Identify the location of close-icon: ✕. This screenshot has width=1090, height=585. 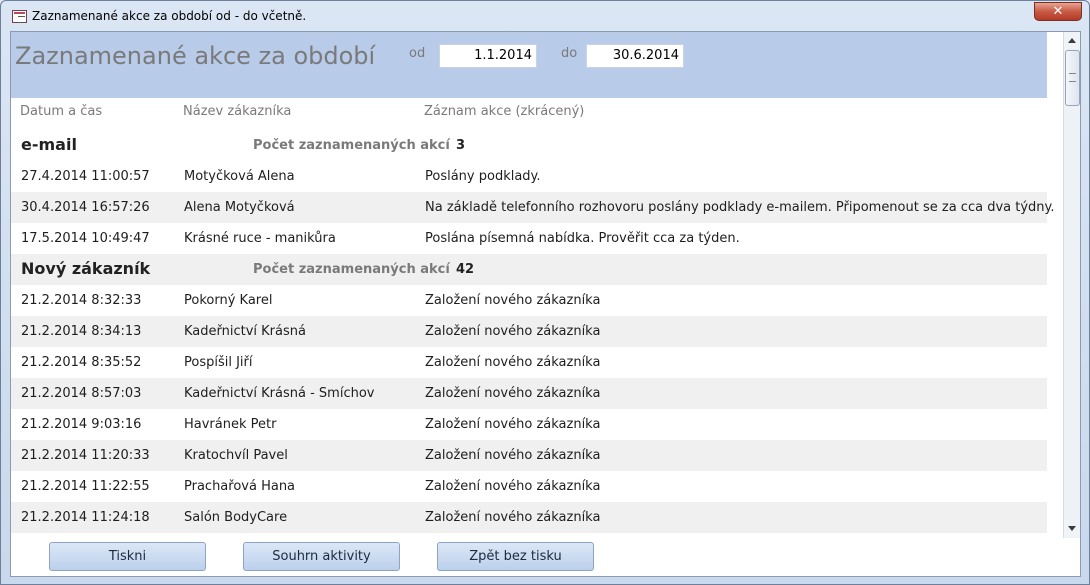
(1058, 11).